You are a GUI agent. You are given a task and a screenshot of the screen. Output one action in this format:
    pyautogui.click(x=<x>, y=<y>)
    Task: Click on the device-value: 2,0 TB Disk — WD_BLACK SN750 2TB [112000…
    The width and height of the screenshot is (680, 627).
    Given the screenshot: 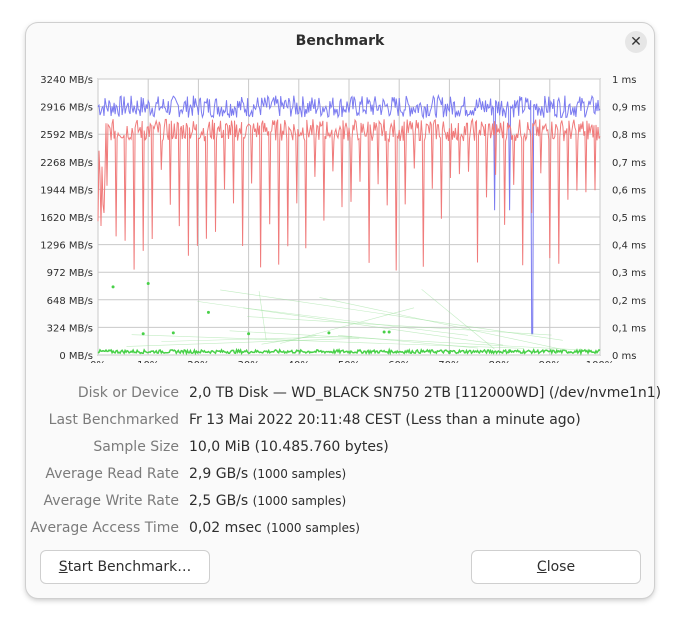 What is the action you would take?
    pyautogui.click(x=425, y=393)
    